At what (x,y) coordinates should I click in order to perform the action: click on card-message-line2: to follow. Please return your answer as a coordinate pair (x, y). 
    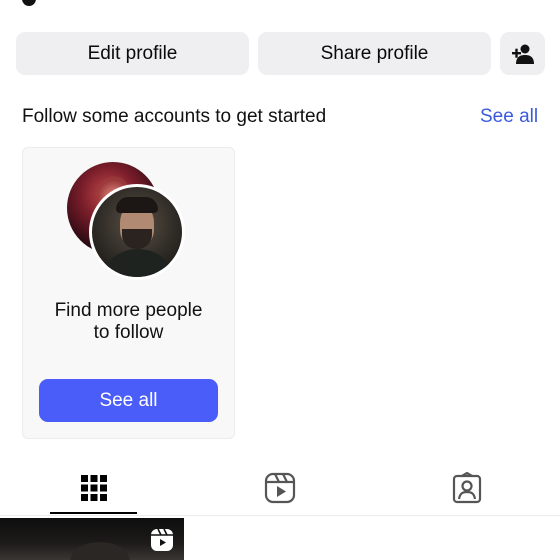
    Looking at the image, I should click on (128, 332).